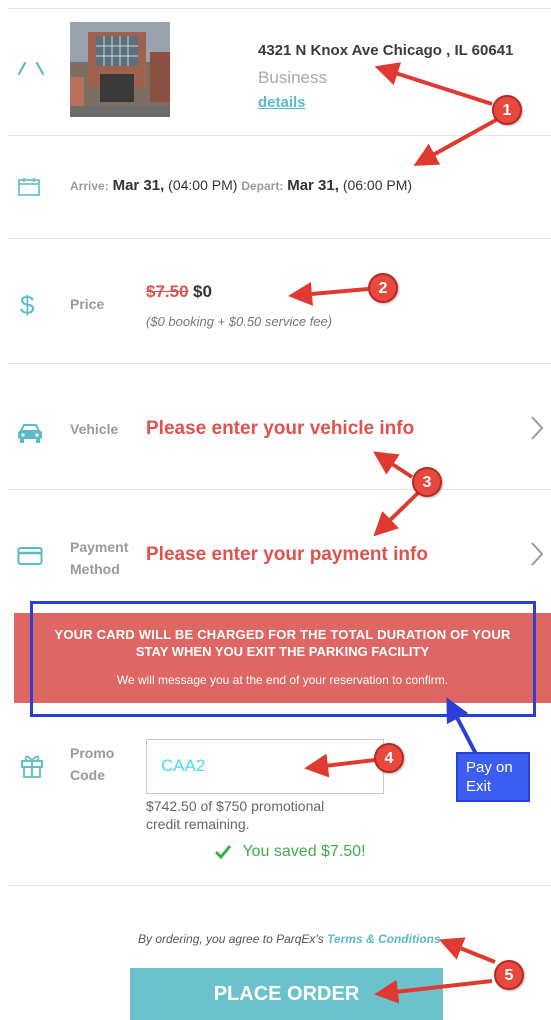 This screenshot has width=551, height=1020. I want to click on gift-icon, so click(32, 765).